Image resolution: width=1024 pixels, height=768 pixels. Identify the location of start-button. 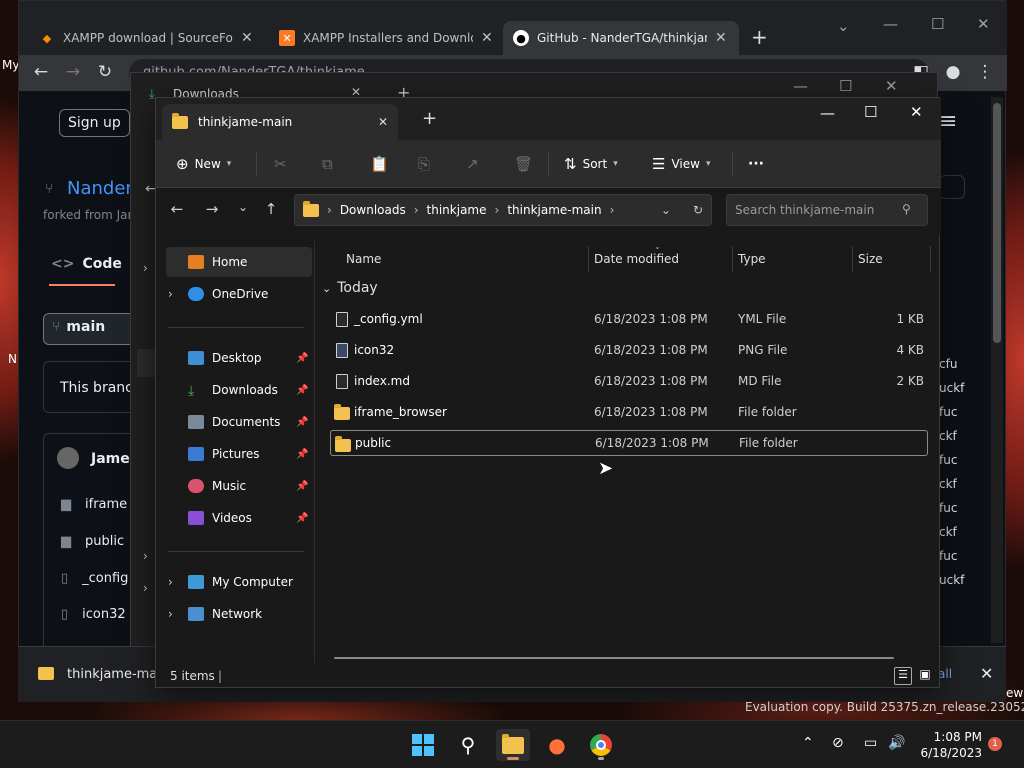
(423, 745).